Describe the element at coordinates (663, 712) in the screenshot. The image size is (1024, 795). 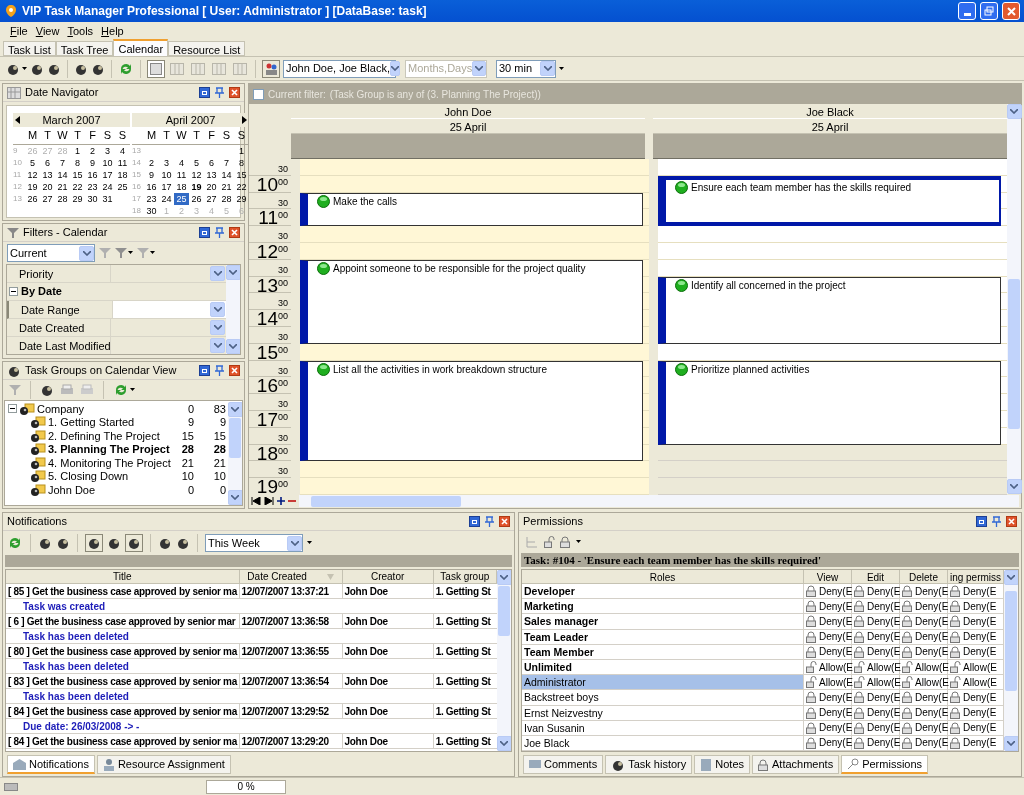
I see `role-cell: Ernst Neizvestny` at that location.